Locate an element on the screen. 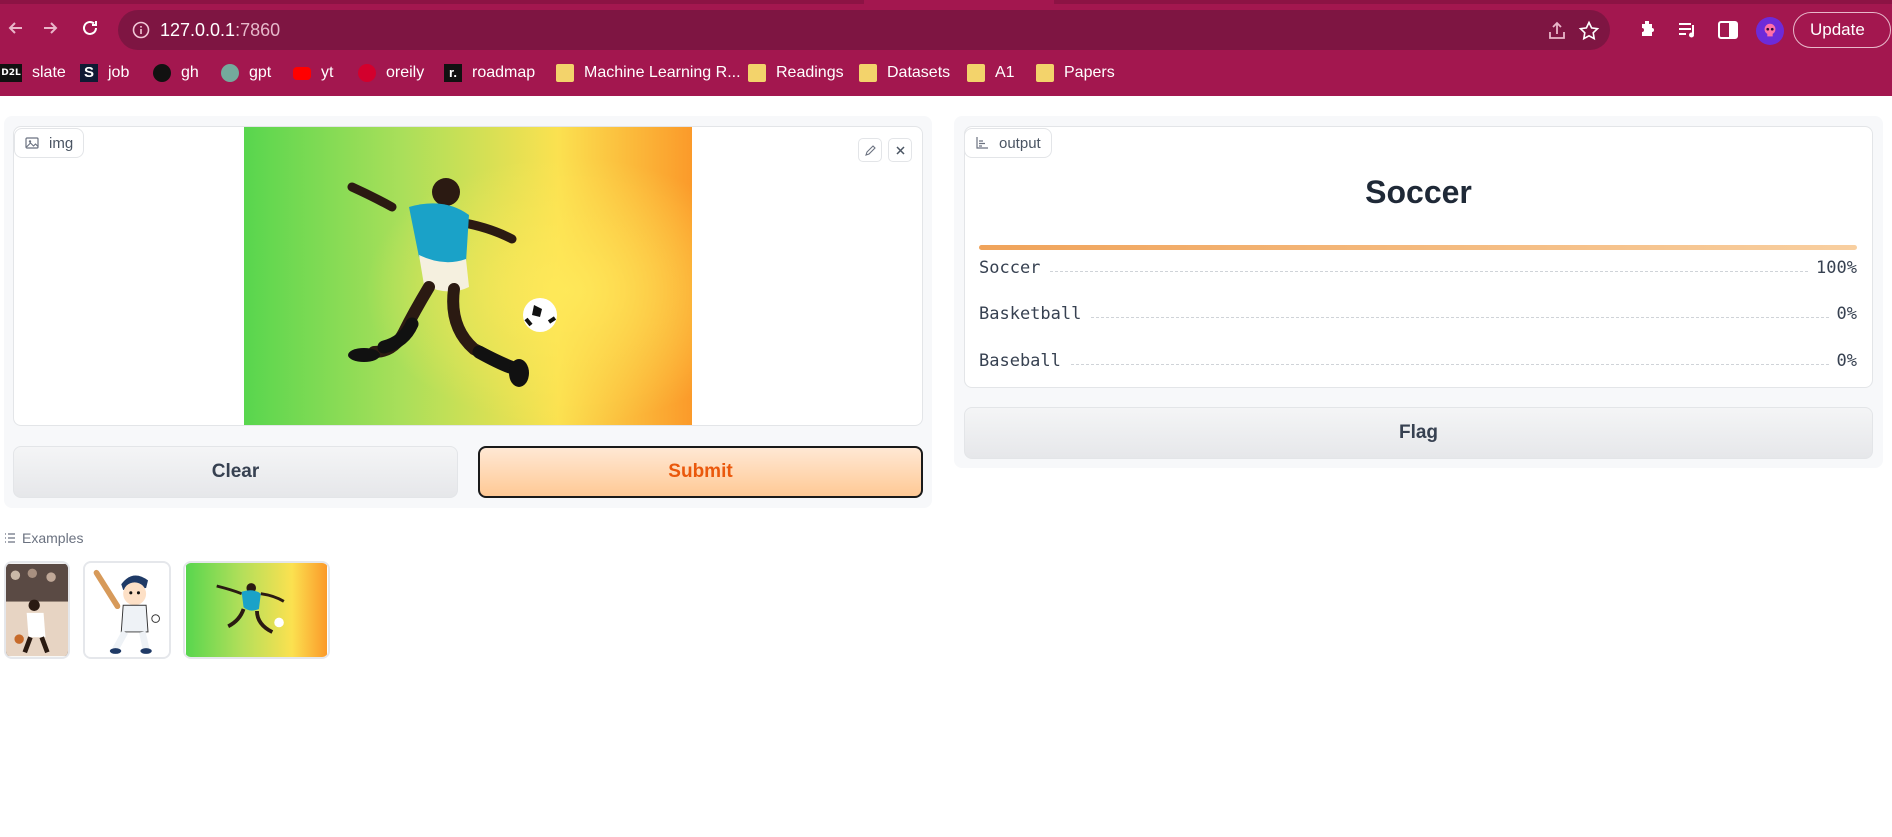 The image size is (1892, 837). close-icon is located at coordinates (900, 150).